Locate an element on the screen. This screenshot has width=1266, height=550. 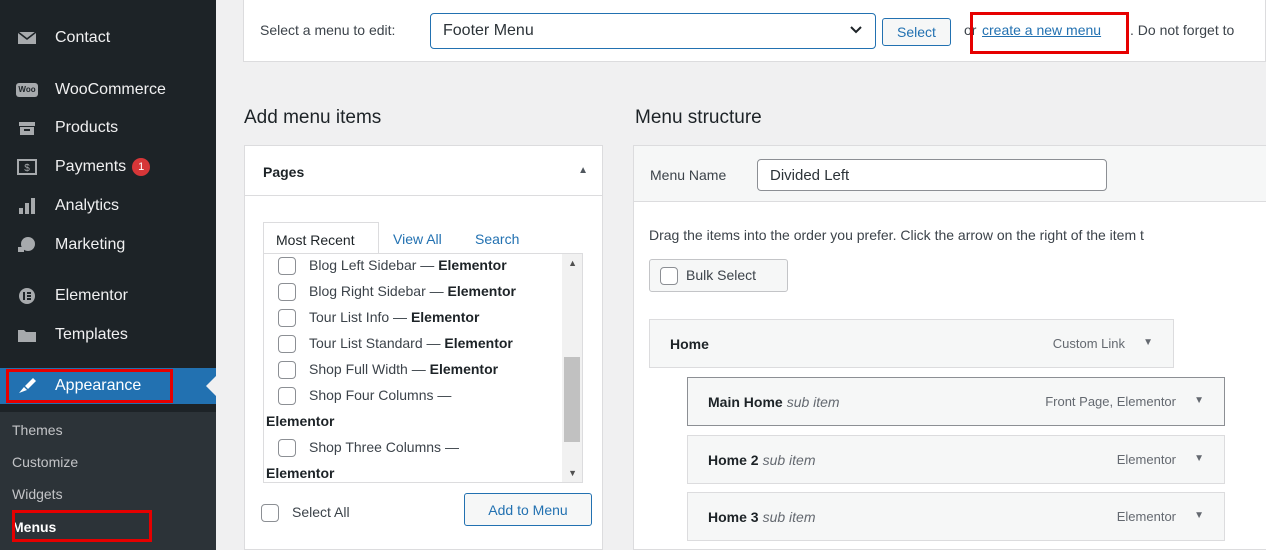
woo-icon: Woo is located at coordinates (27, 90).